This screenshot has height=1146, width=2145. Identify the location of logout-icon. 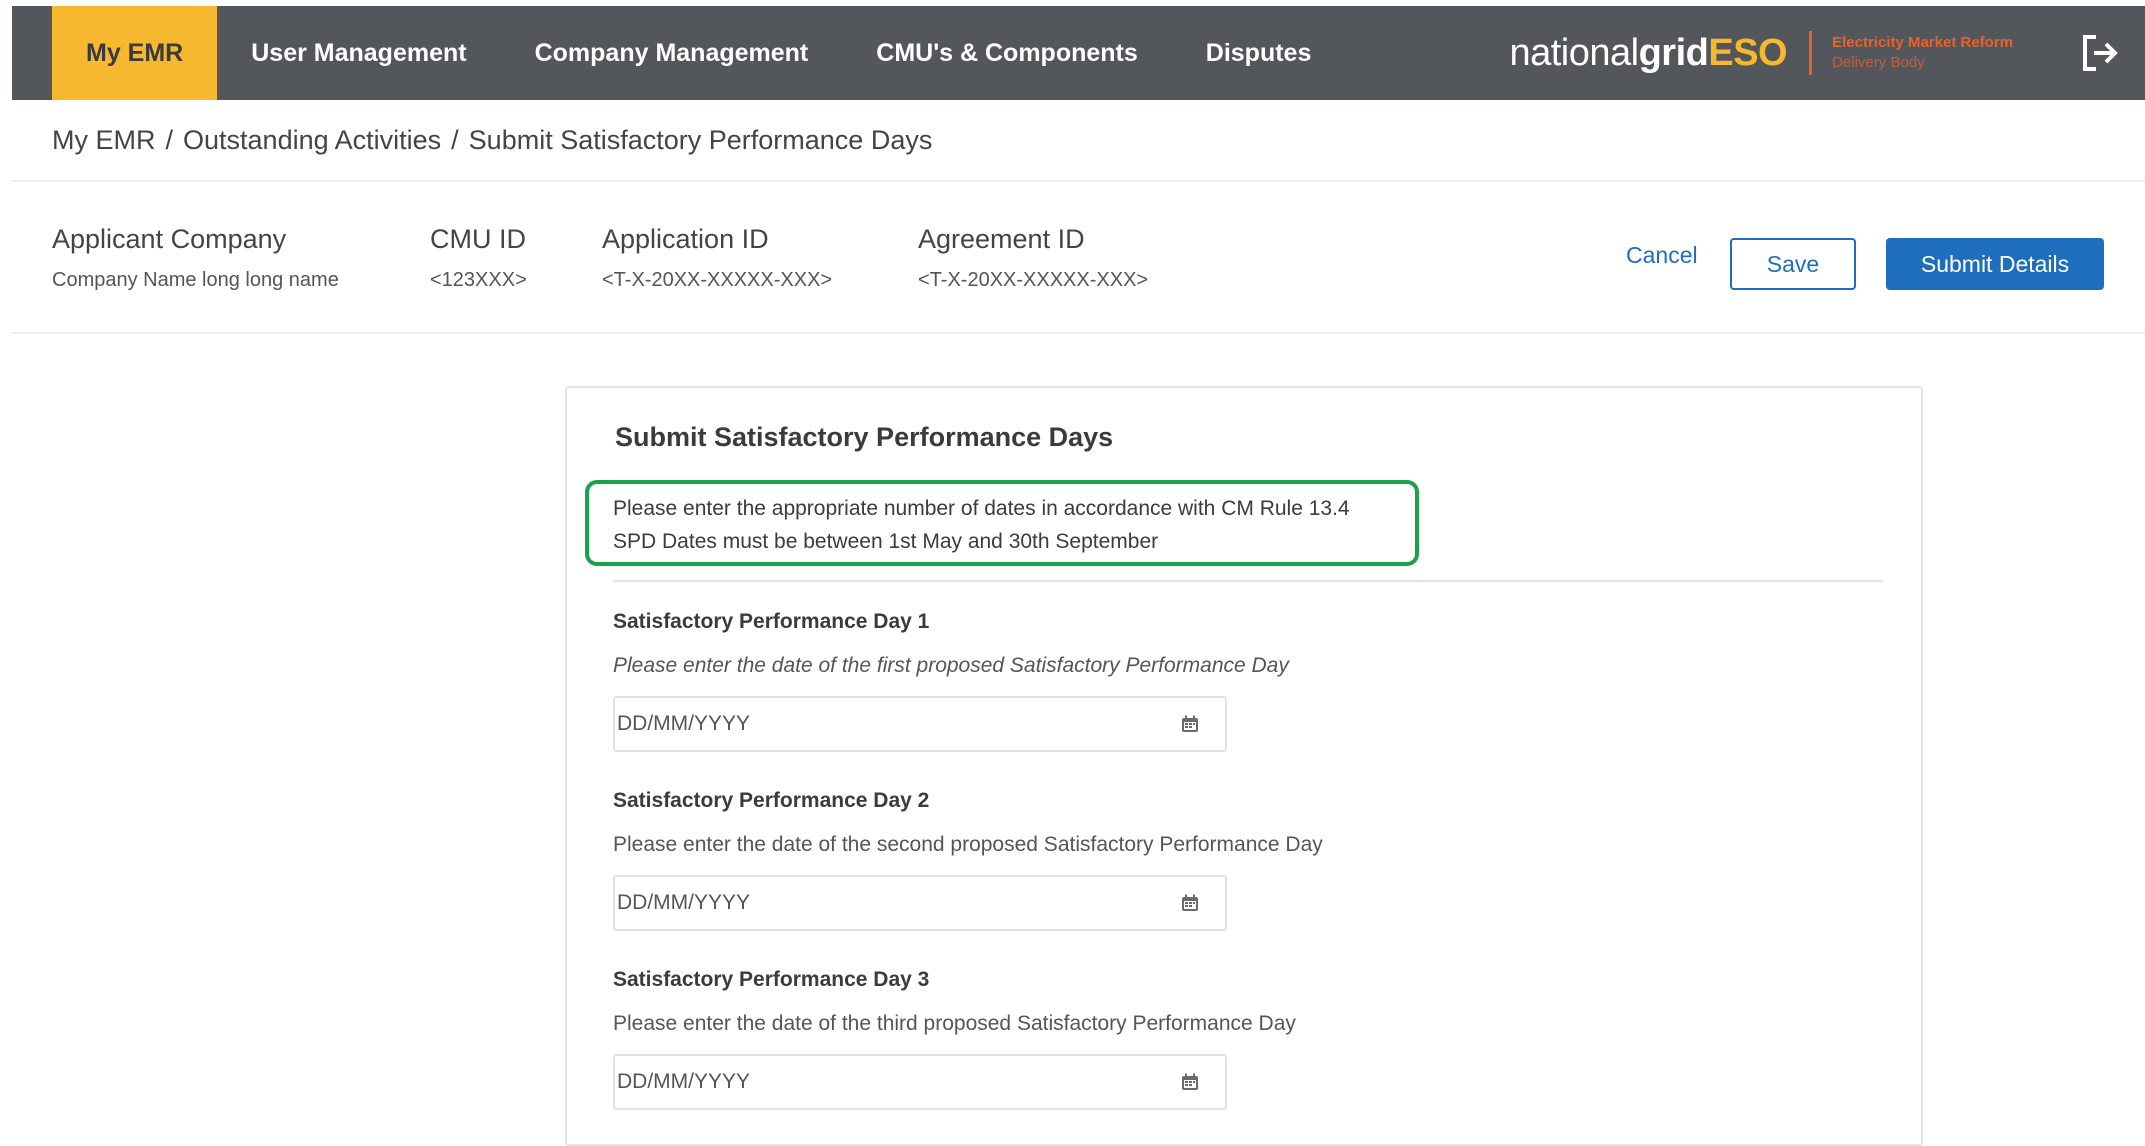
(2100, 53).